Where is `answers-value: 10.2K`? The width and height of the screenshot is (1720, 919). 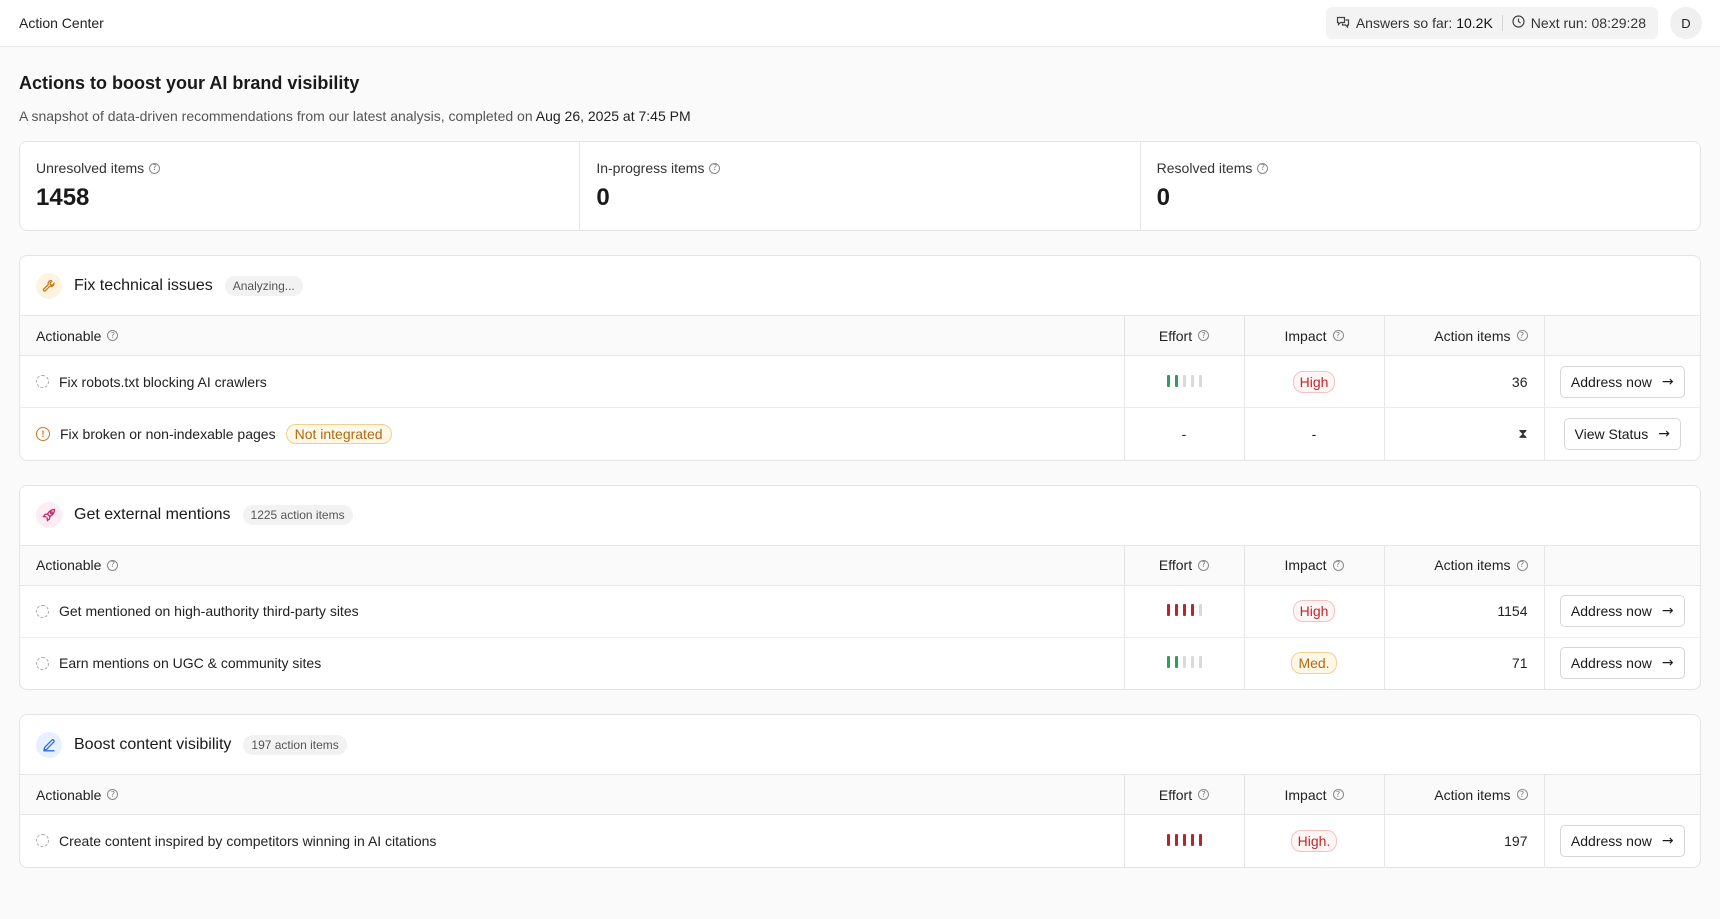 answers-value: 10.2K is located at coordinates (1474, 23).